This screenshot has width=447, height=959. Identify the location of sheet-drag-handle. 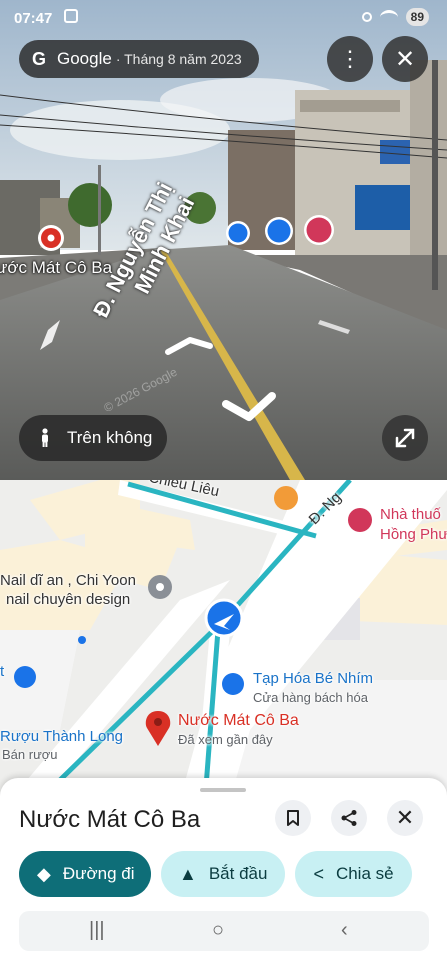
(223, 790).